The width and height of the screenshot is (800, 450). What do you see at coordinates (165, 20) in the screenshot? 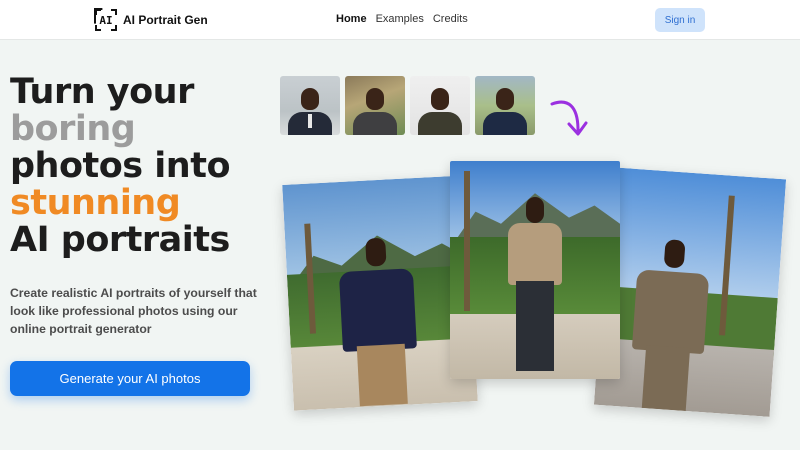
I see `brand-name: AI Portrait Gen` at bounding box center [165, 20].